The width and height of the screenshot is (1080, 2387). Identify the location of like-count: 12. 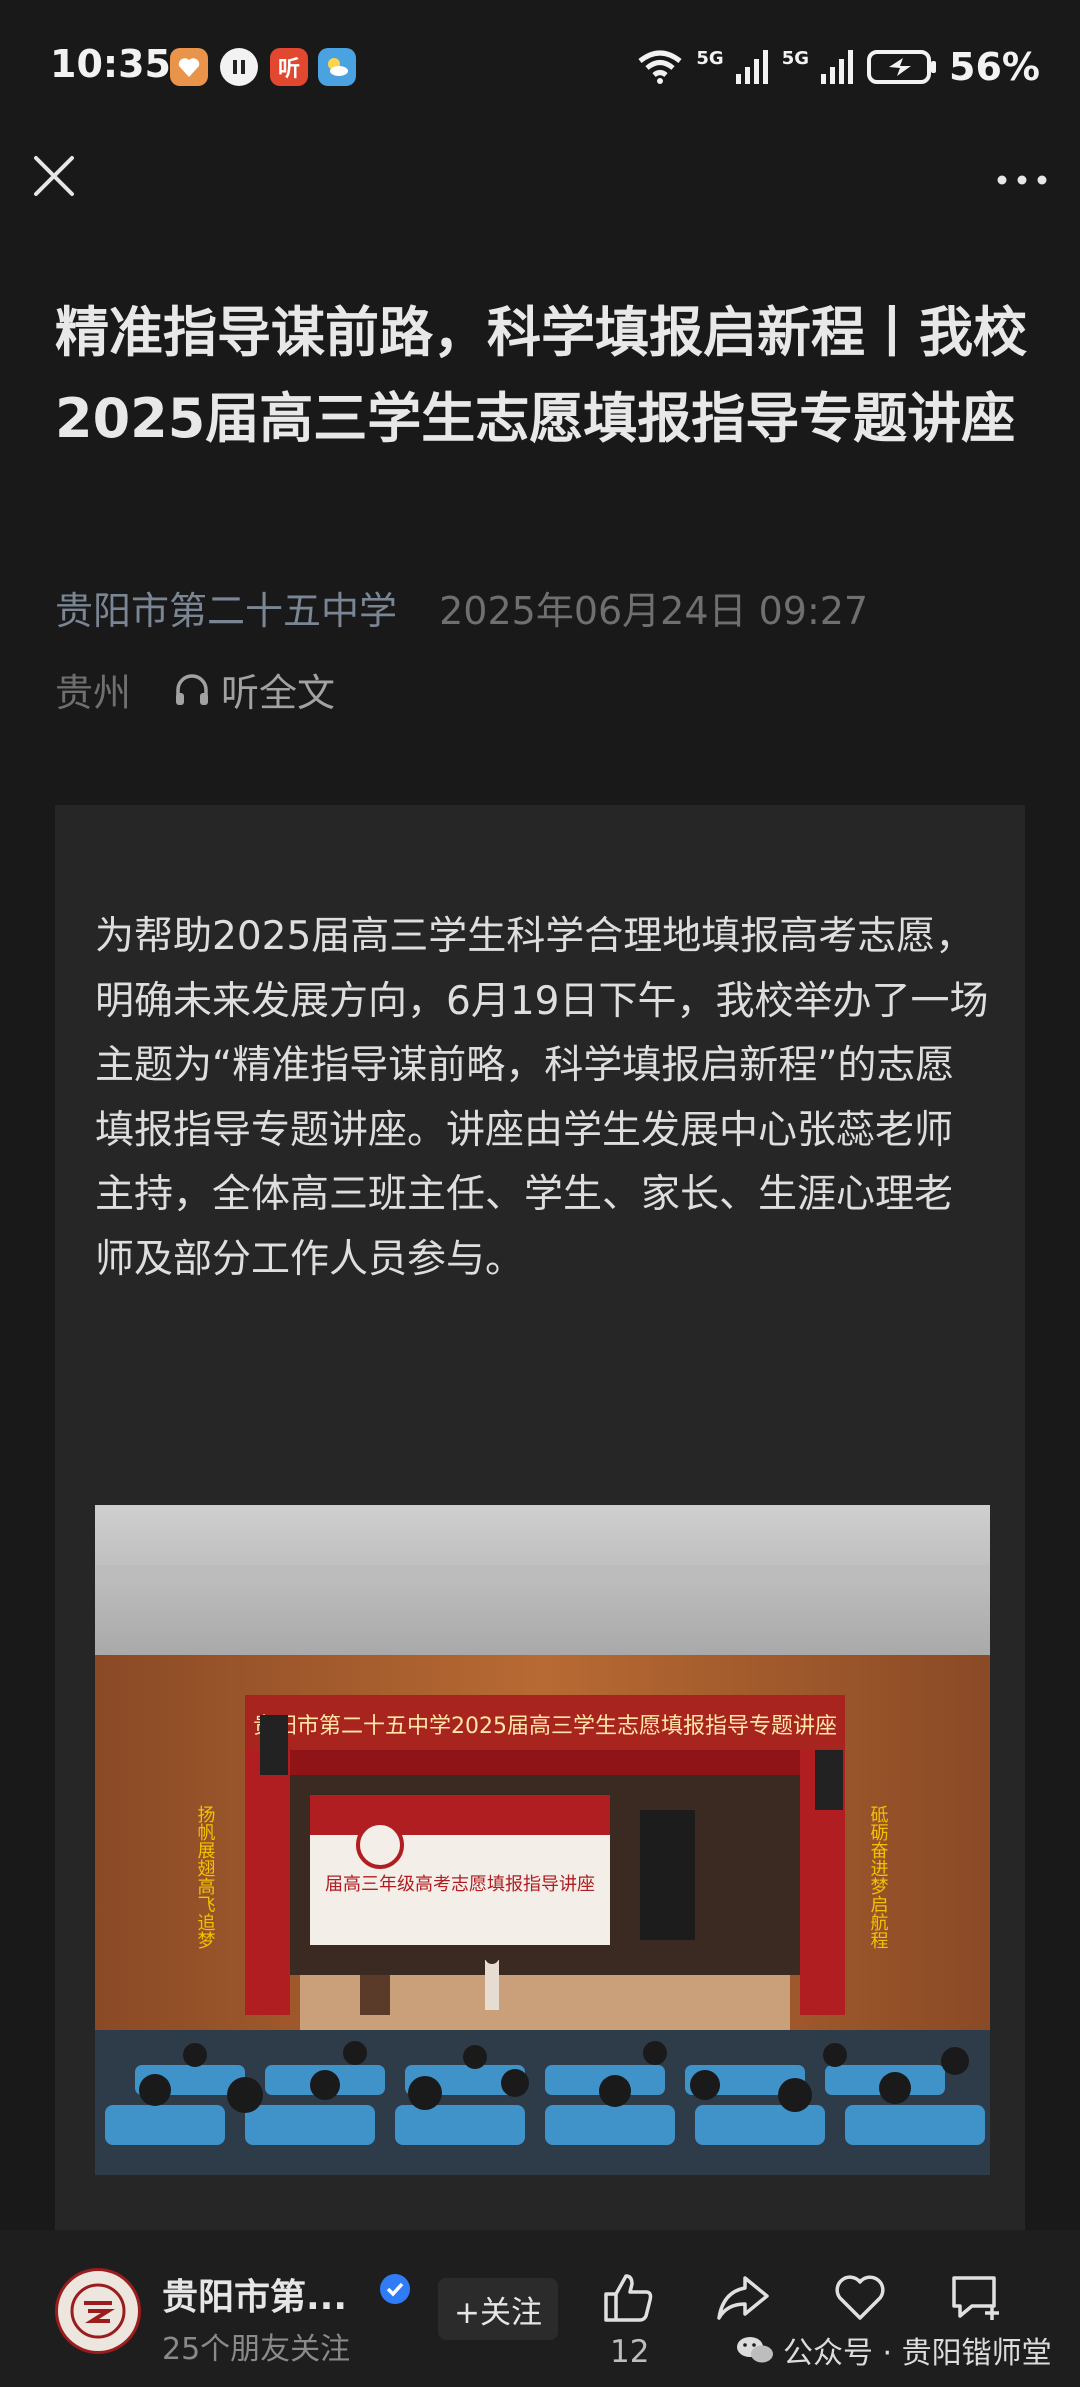
(630, 2352).